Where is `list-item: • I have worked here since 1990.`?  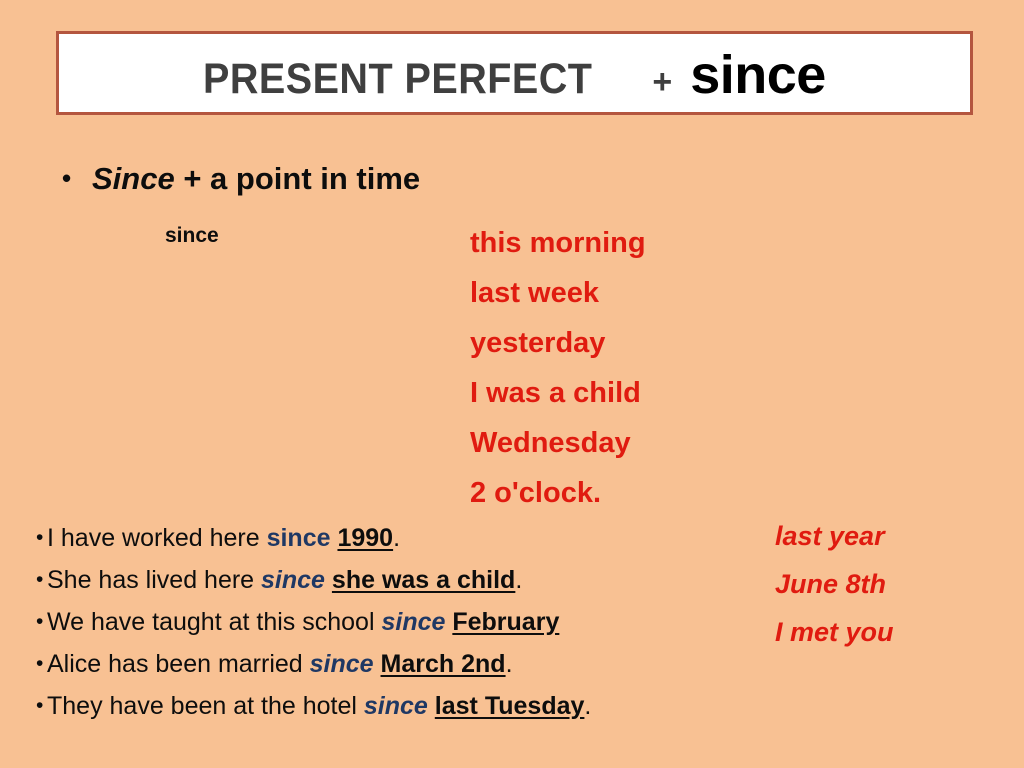 list-item: • I have worked here since 1990. is located at coordinates (406, 538).